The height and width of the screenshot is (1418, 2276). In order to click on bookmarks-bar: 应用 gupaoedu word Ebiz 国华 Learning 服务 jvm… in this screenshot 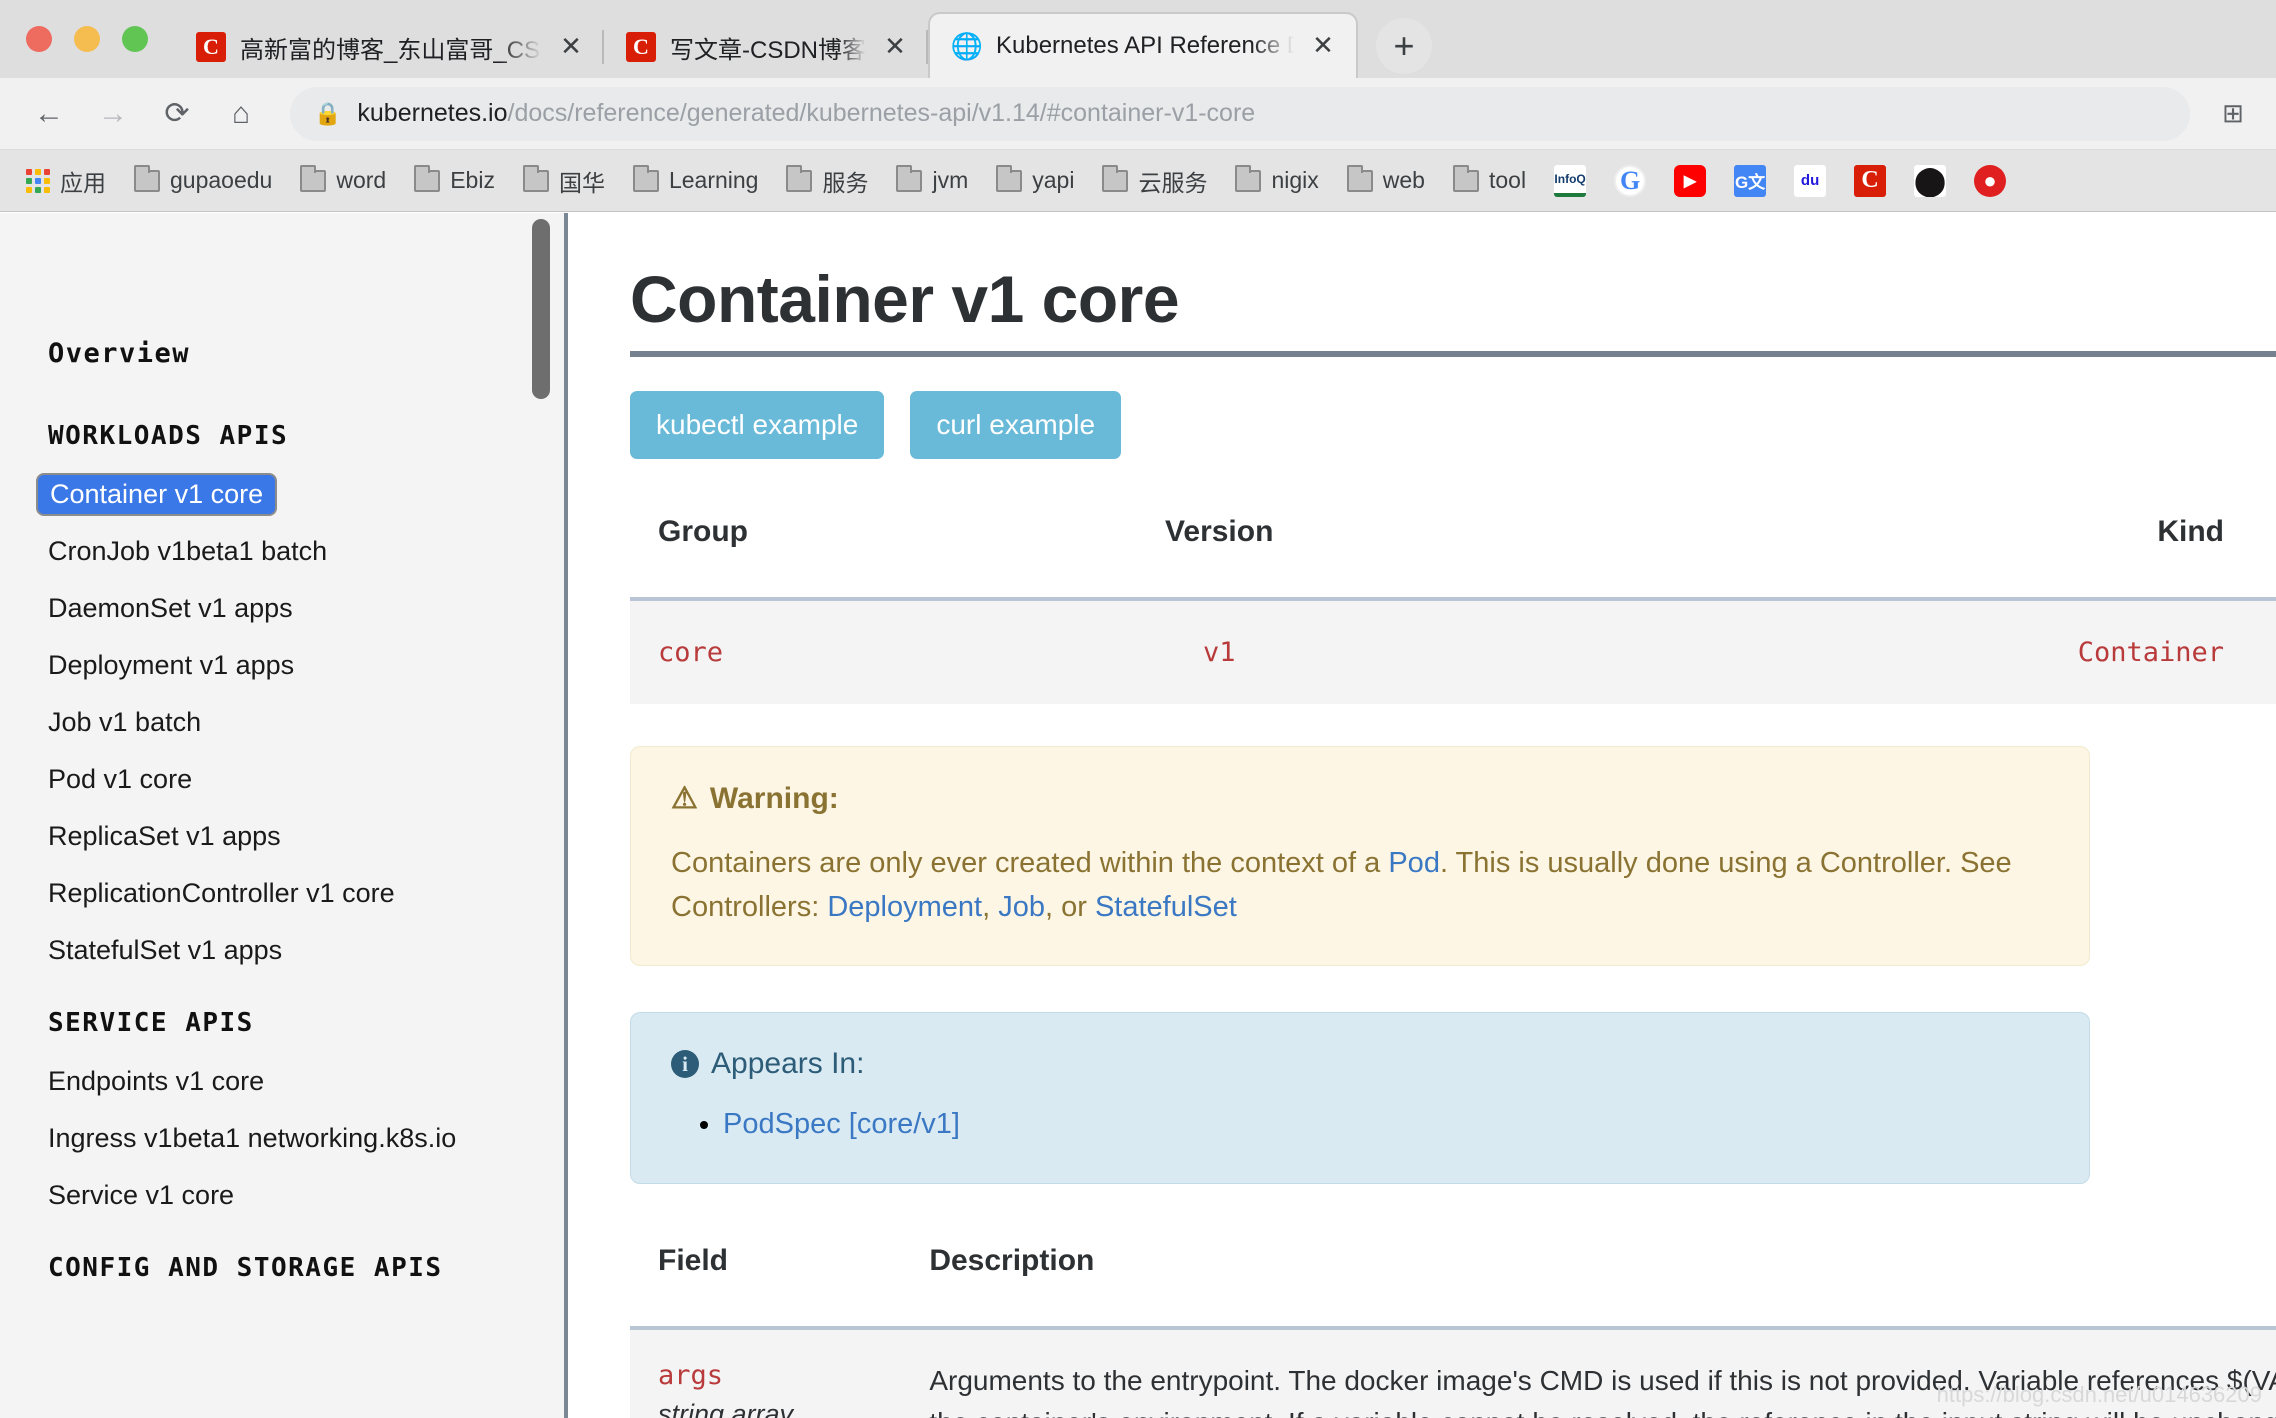, I will do `click(1138, 181)`.